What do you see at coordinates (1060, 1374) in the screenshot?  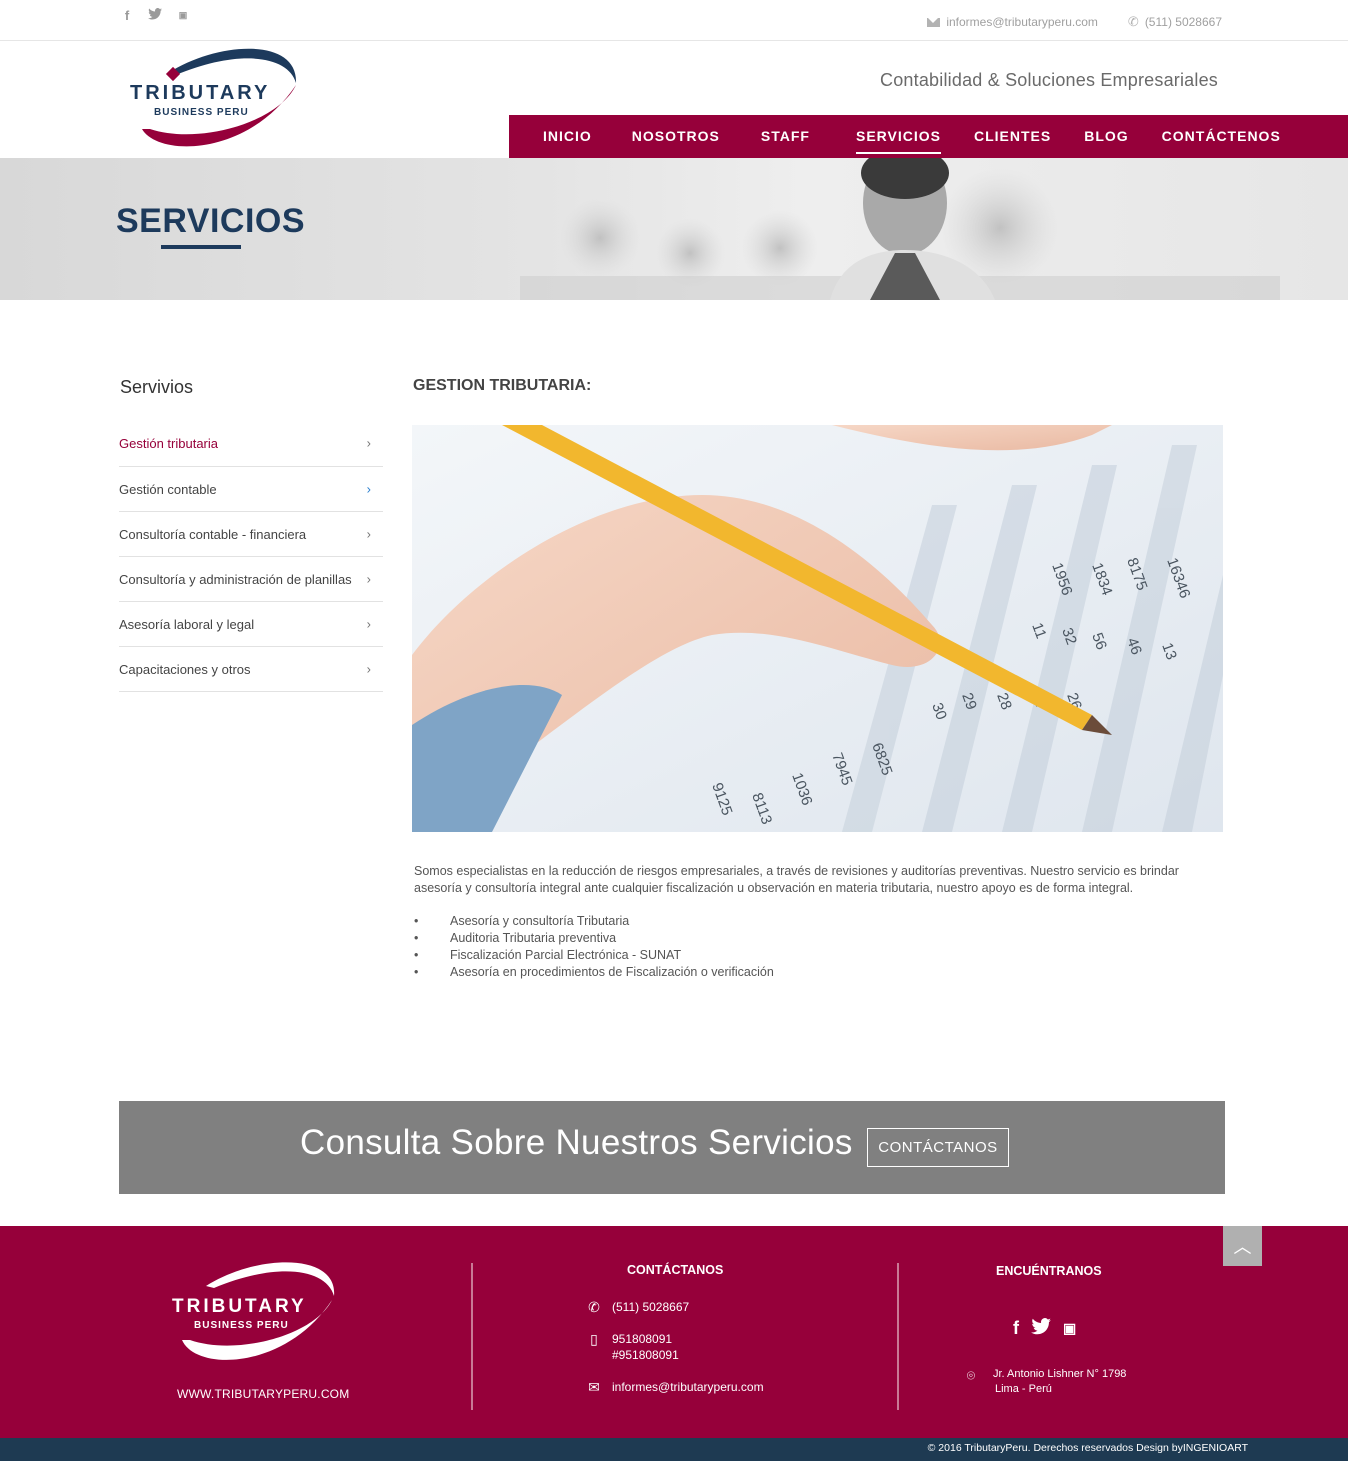 I see `footer-address-line1: Jr. Antonio Lishner N° 1798` at bounding box center [1060, 1374].